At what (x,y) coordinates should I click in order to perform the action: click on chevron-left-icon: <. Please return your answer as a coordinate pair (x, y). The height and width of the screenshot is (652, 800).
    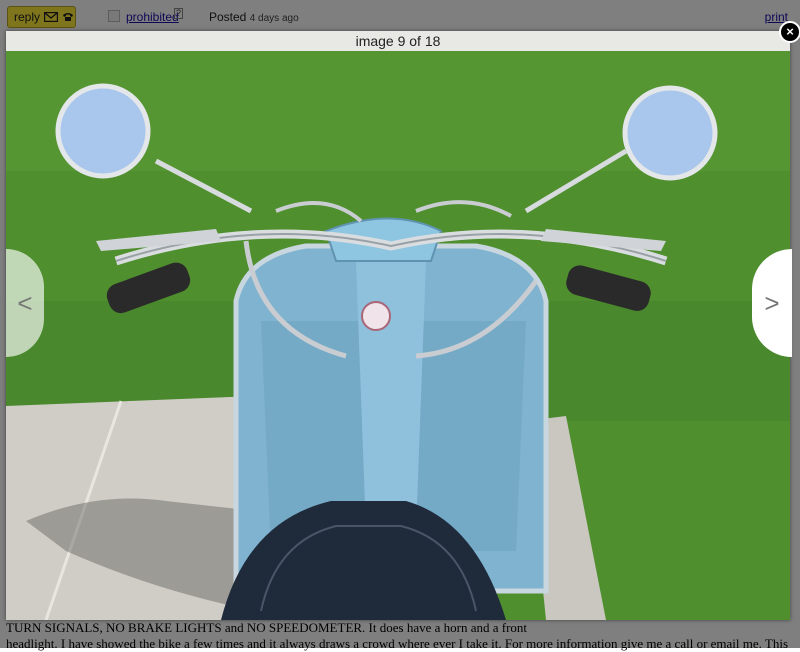
    Looking at the image, I should click on (25, 303).